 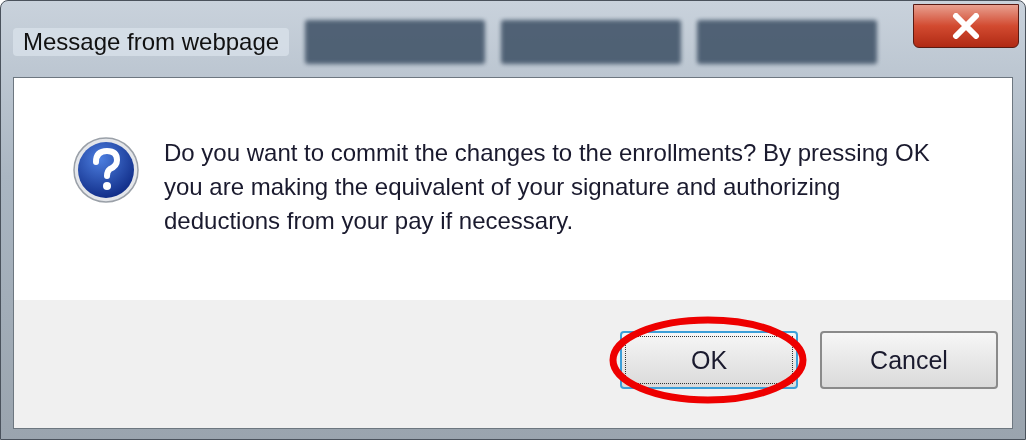 What do you see at coordinates (709, 360) in the screenshot?
I see `dialog-button: OK` at bounding box center [709, 360].